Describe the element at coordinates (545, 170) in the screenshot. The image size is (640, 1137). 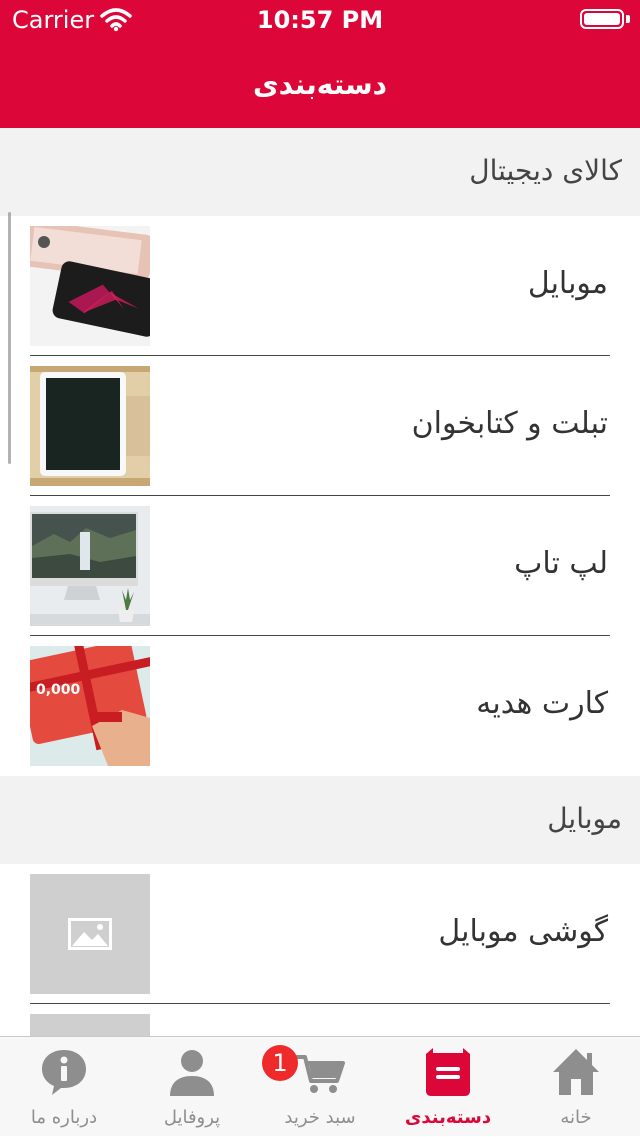
I see `section-title: کالای دیجیتال` at that location.